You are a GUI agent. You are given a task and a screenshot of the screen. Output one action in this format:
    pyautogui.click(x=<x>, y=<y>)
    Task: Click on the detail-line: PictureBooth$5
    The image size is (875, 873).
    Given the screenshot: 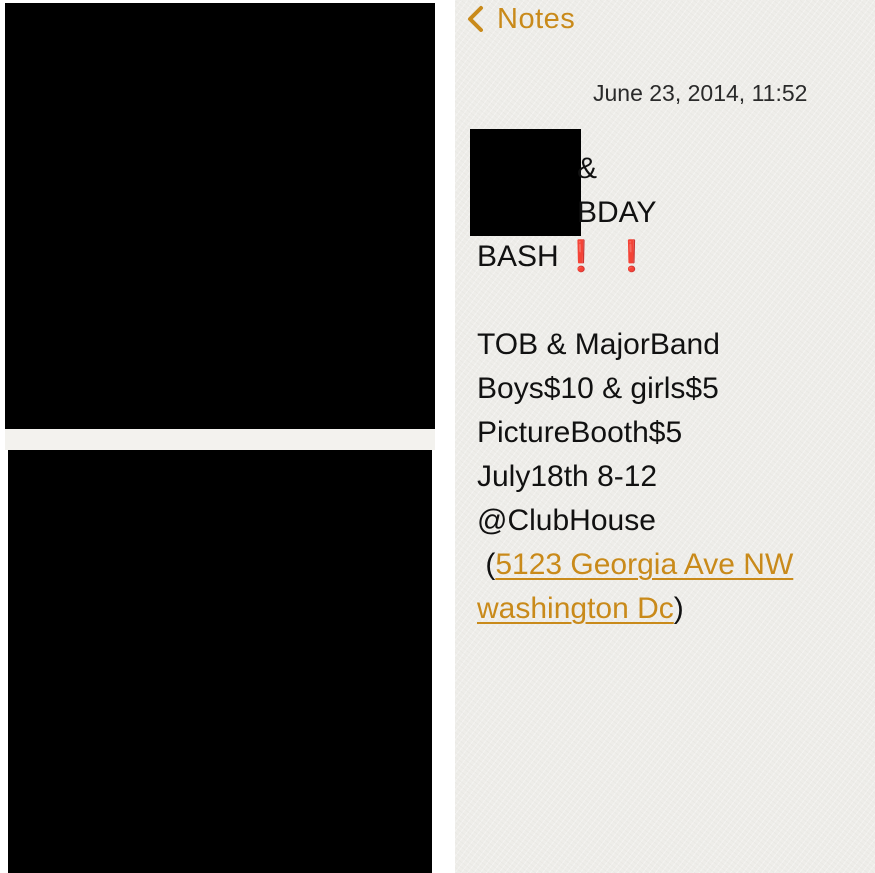 What is the action you would take?
    pyautogui.click(x=580, y=432)
    